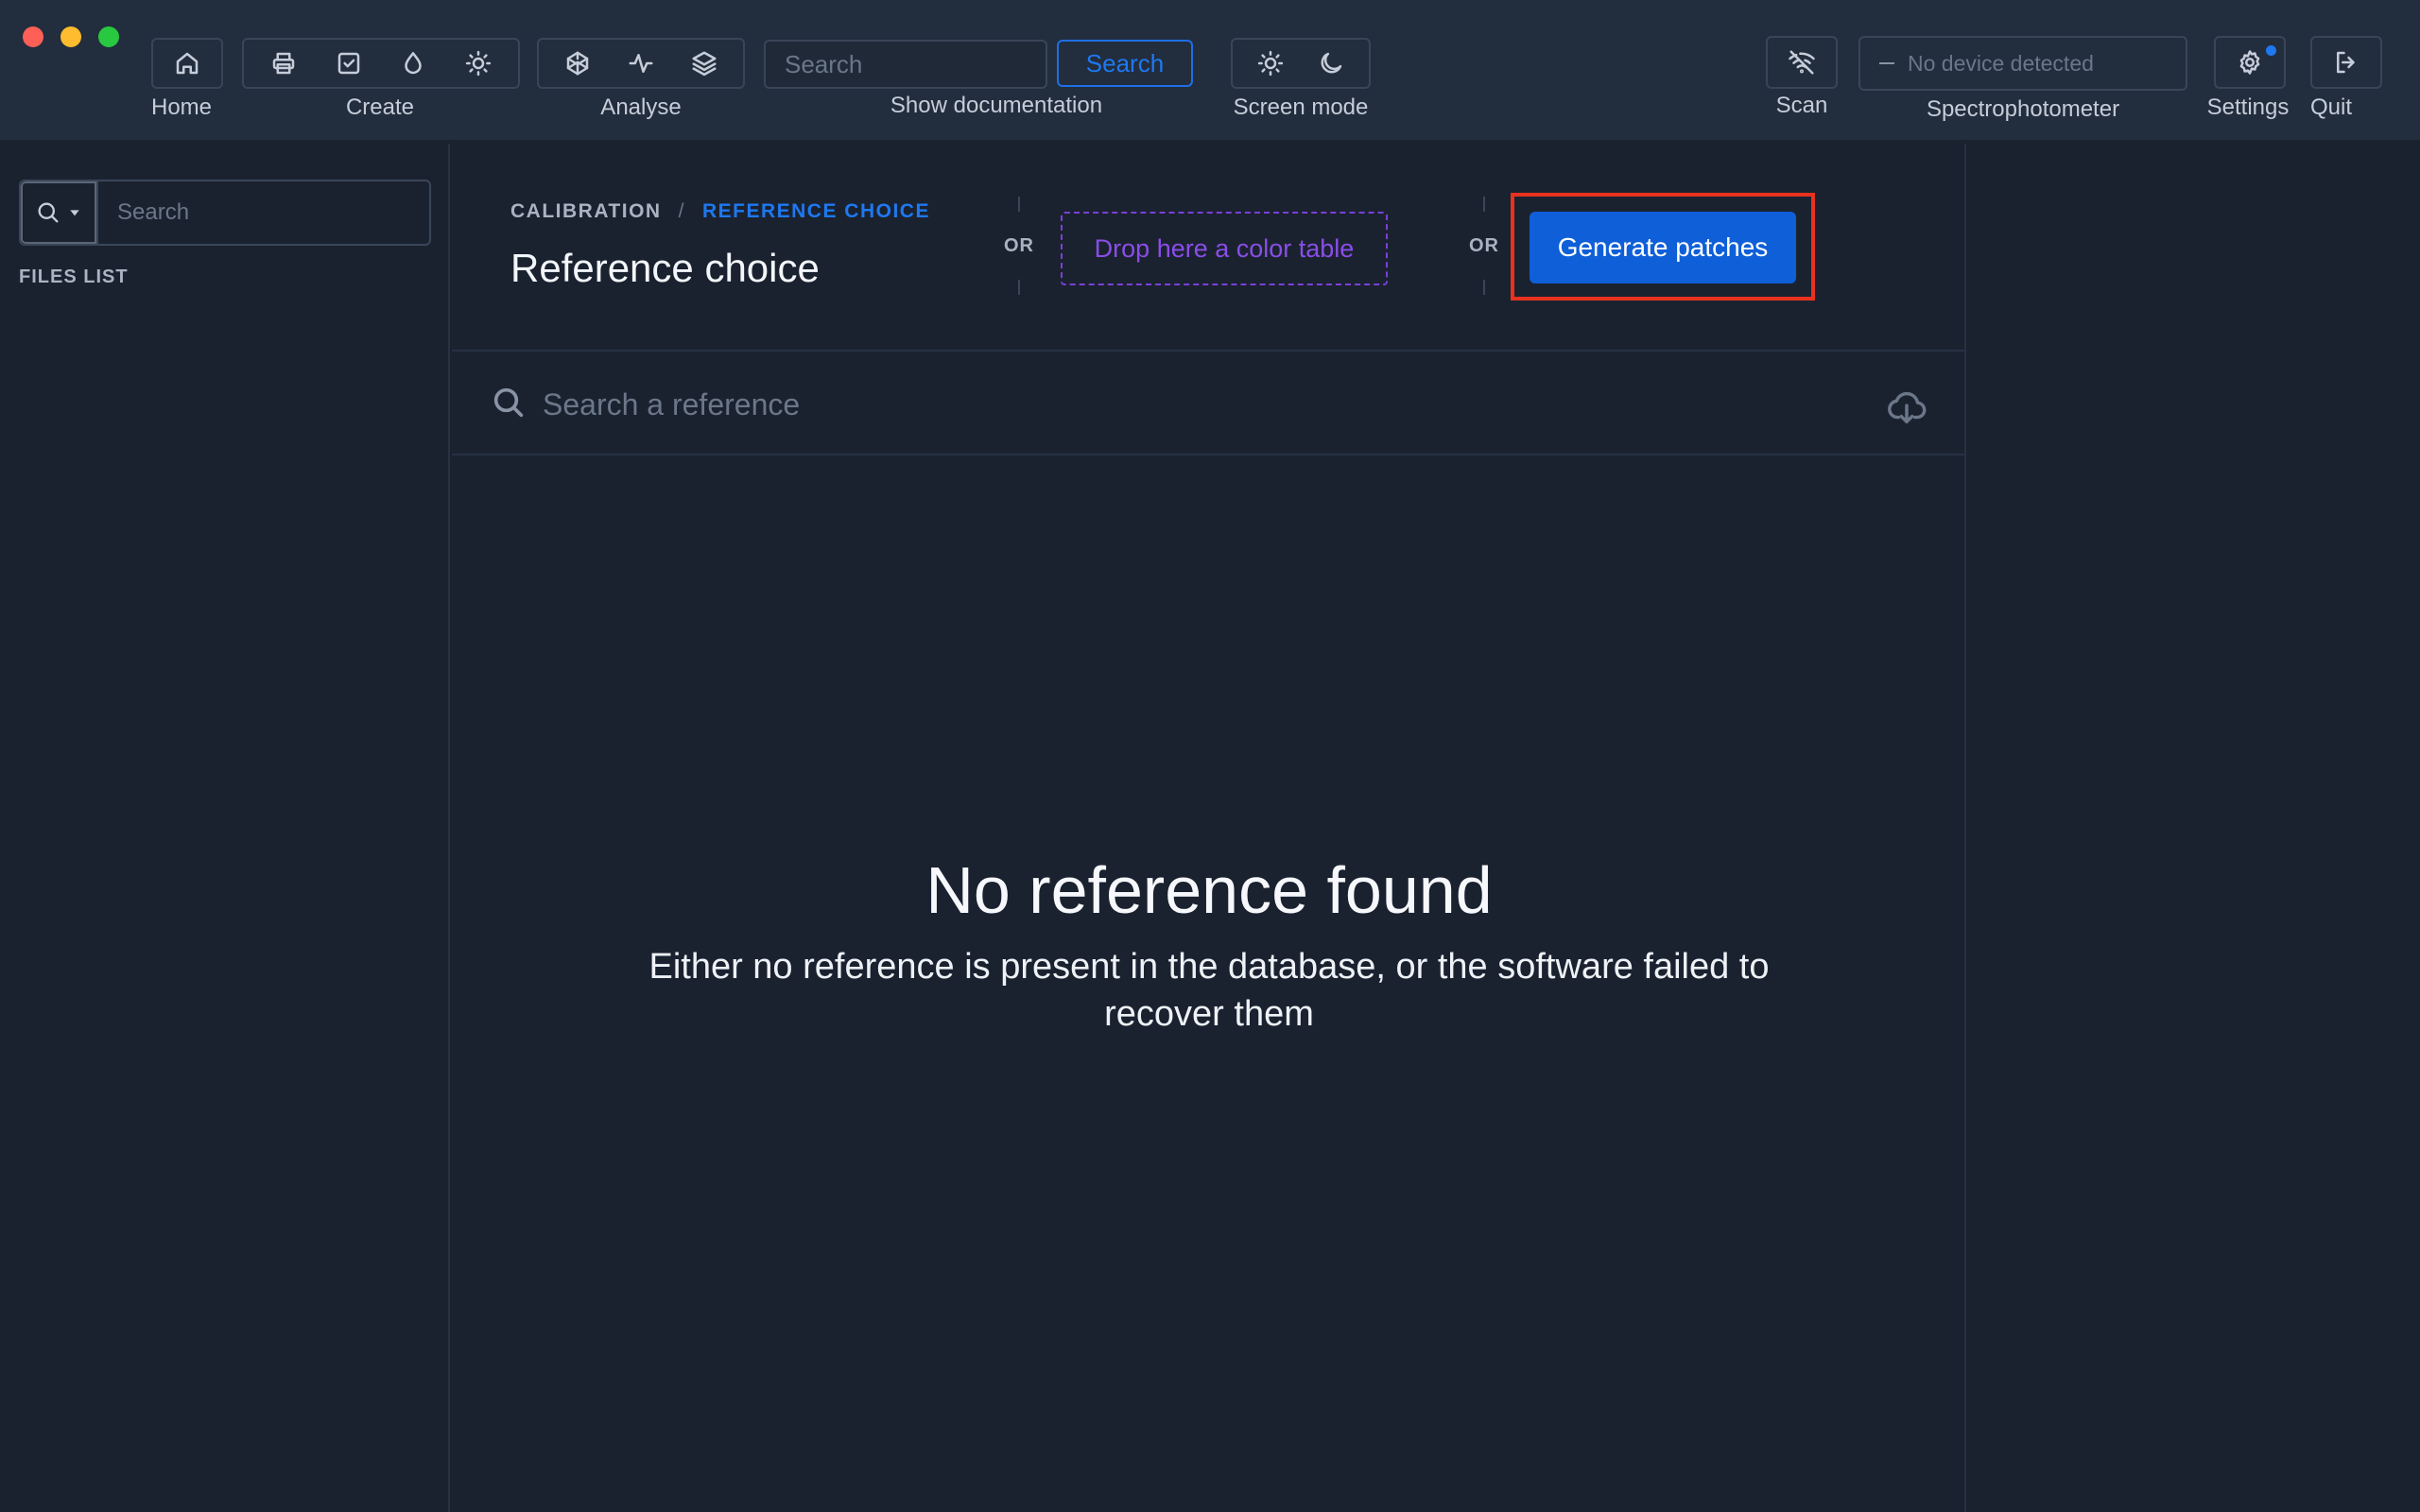 Image resolution: width=2420 pixels, height=1512 pixels. I want to click on window-close-button, so click(33, 36).